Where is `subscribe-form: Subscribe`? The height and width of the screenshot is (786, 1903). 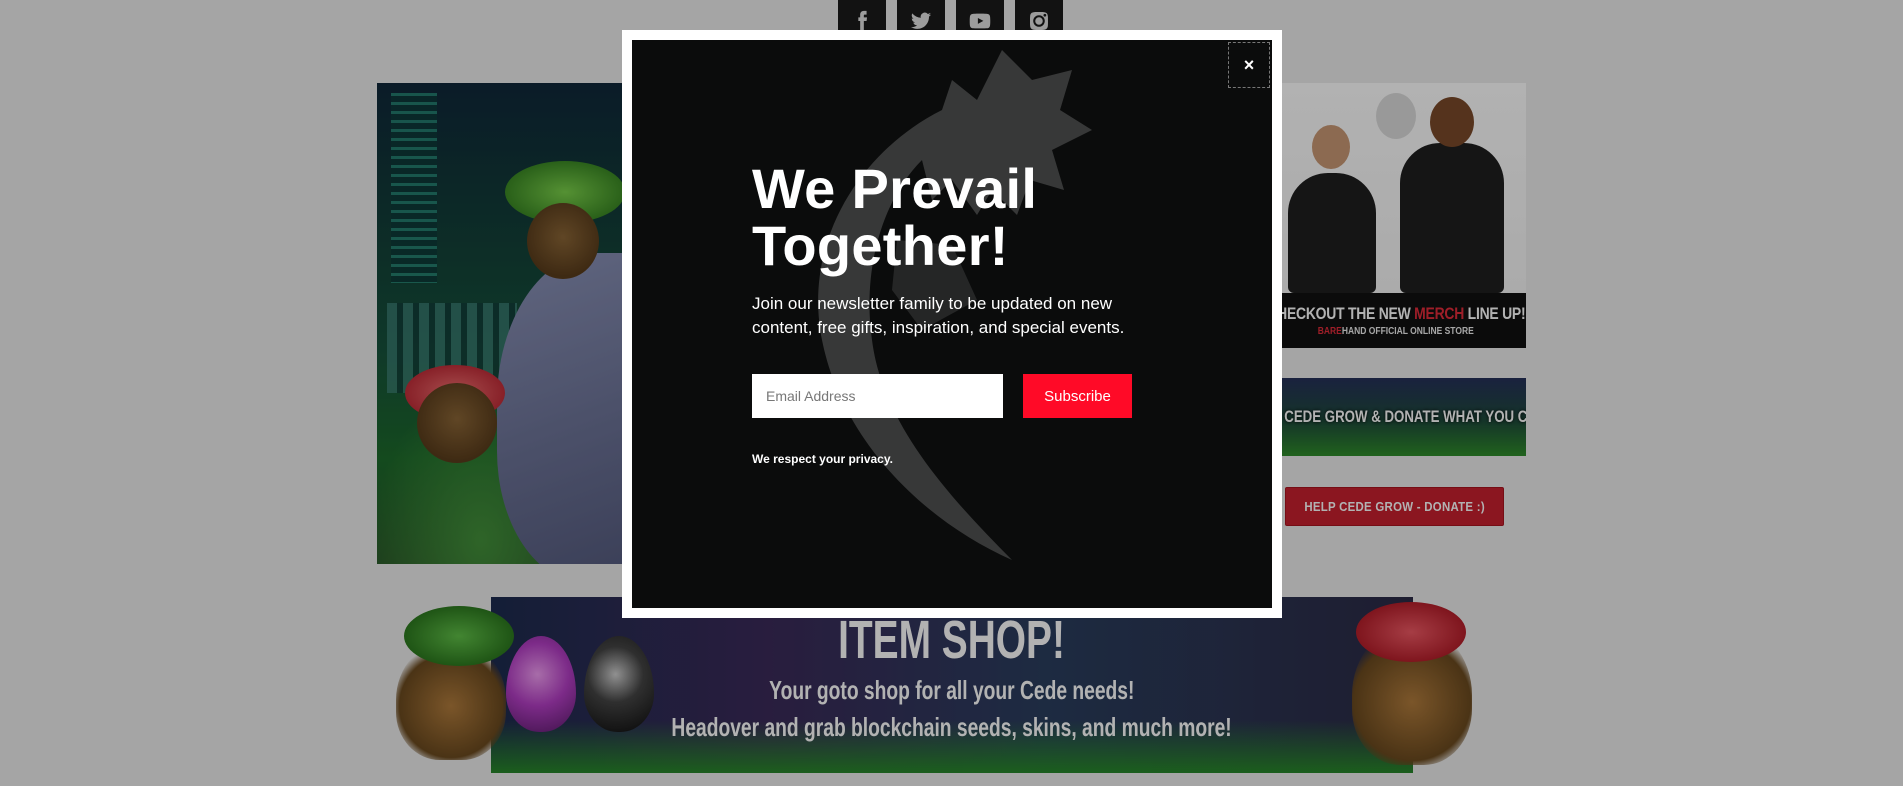
subscribe-form: Subscribe is located at coordinates (962, 396).